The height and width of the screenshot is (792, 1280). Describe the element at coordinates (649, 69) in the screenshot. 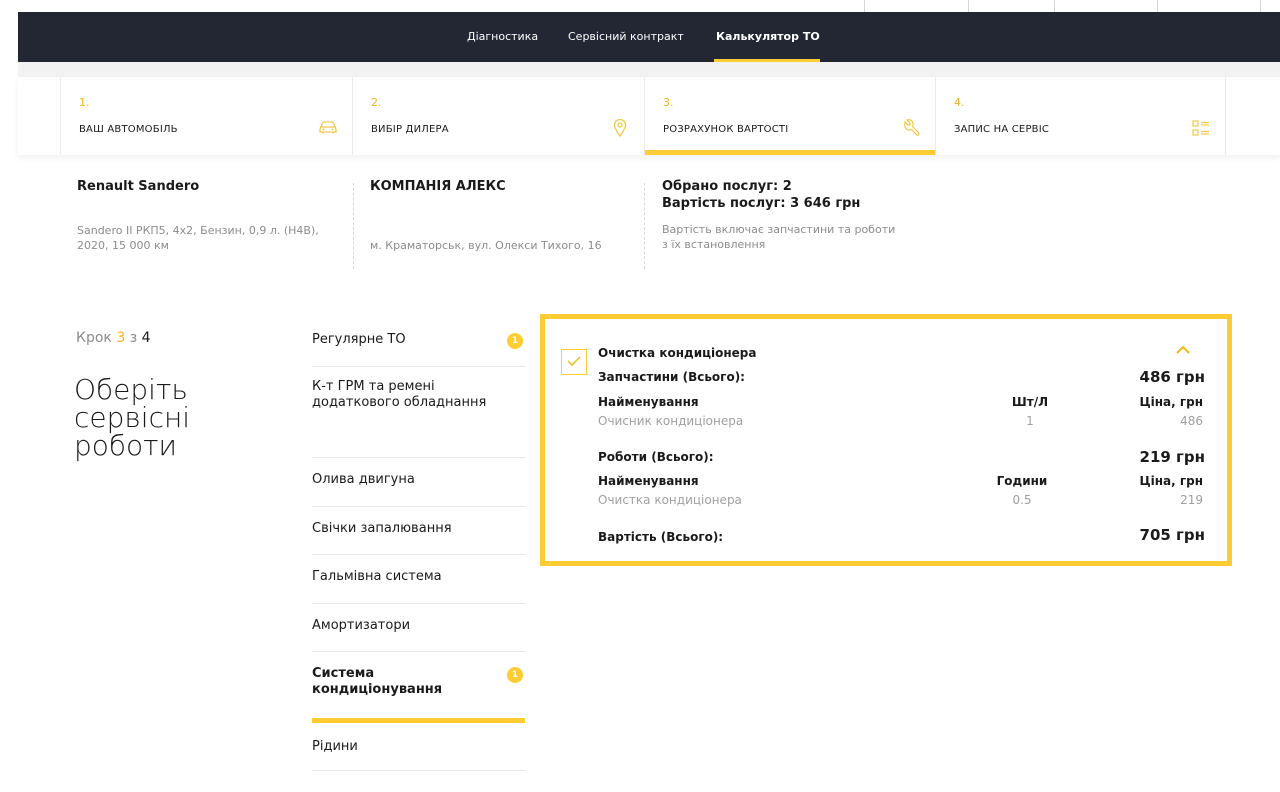

I see `nav-spacer-band` at that location.